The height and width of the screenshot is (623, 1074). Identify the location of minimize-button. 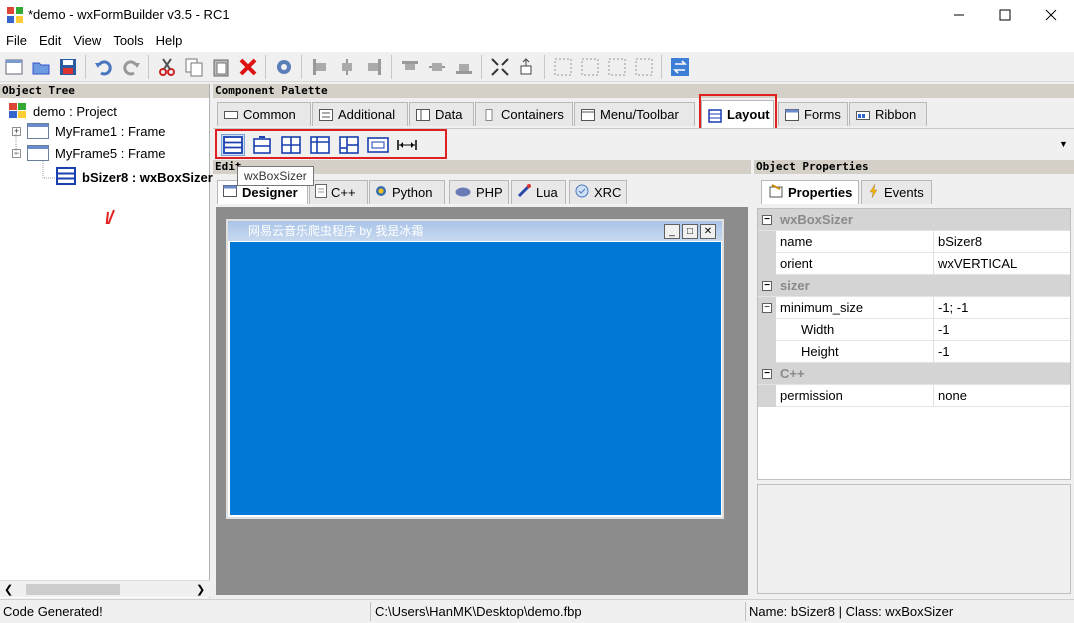
(959, 15).